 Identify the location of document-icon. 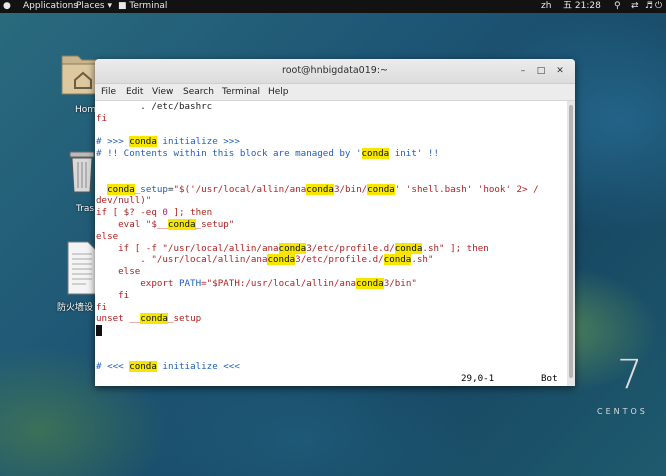
(82, 268).